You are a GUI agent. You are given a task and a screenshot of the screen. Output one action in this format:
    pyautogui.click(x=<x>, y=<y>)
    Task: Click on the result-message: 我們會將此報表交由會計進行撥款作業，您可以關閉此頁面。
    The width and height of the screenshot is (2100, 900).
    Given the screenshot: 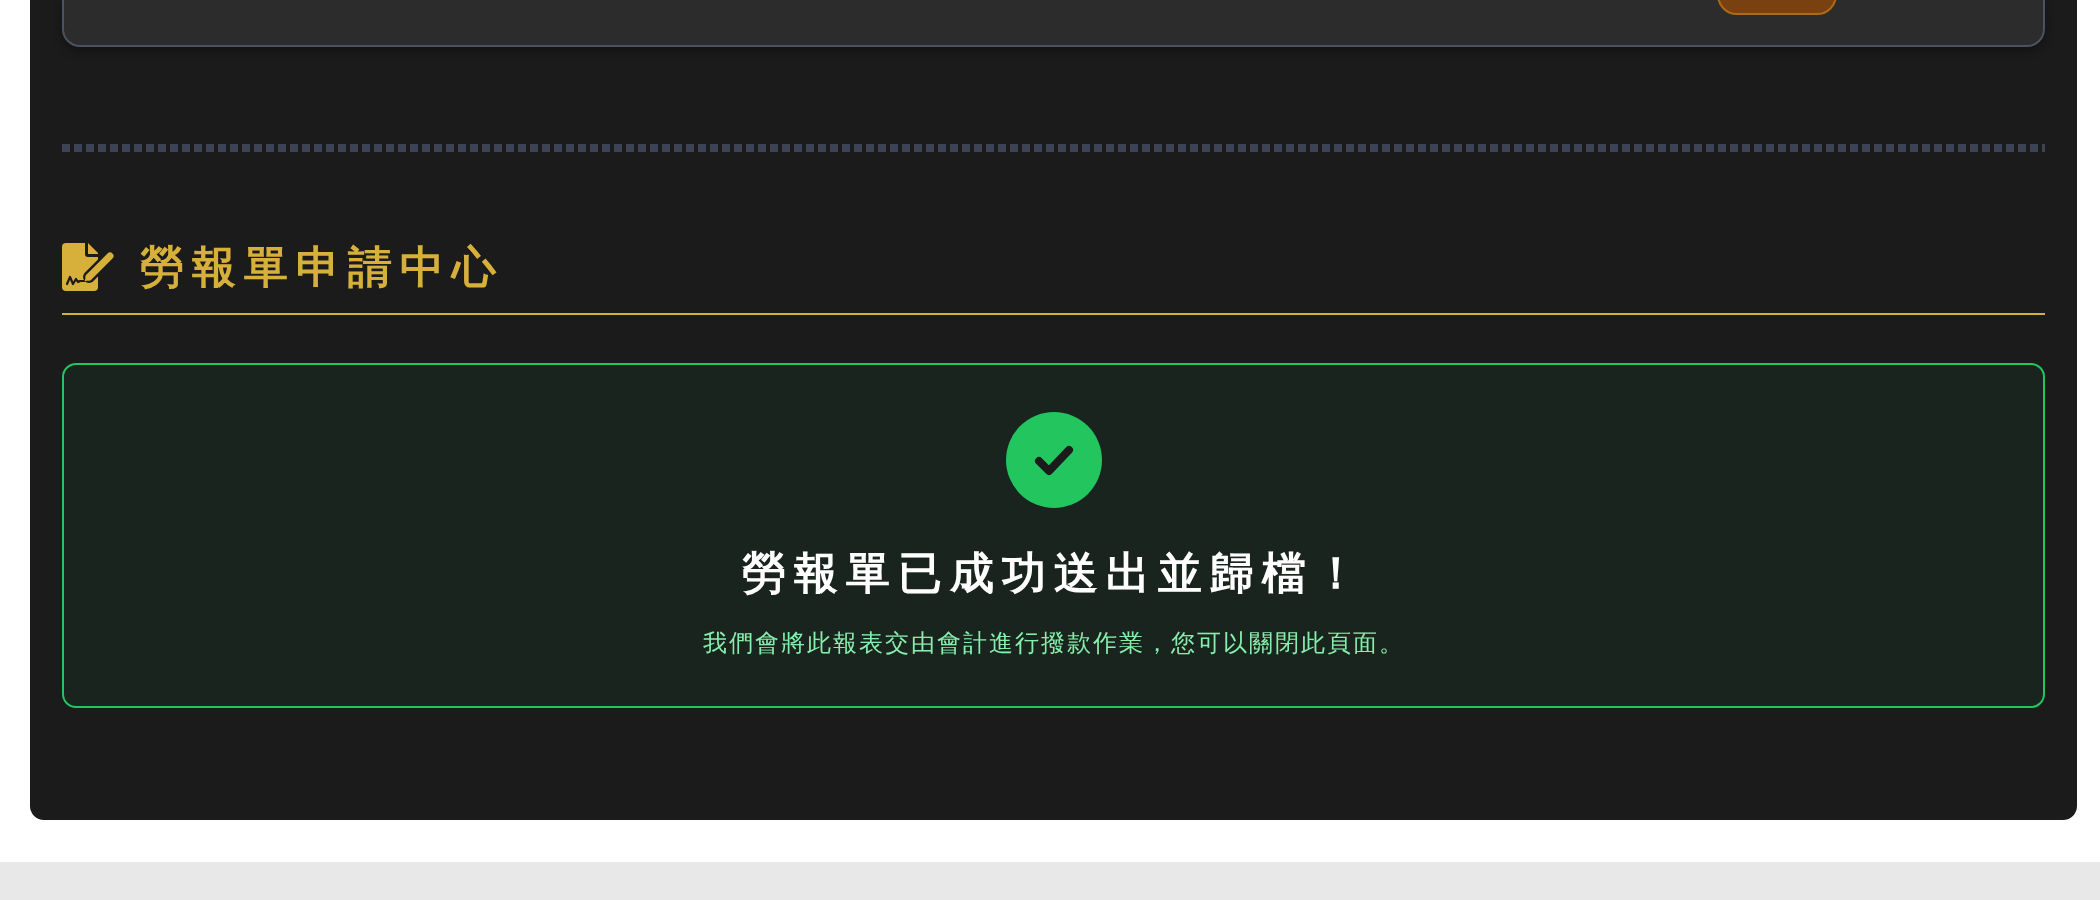 What is the action you would take?
    pyautogui.click(x=1053, y=643)
    